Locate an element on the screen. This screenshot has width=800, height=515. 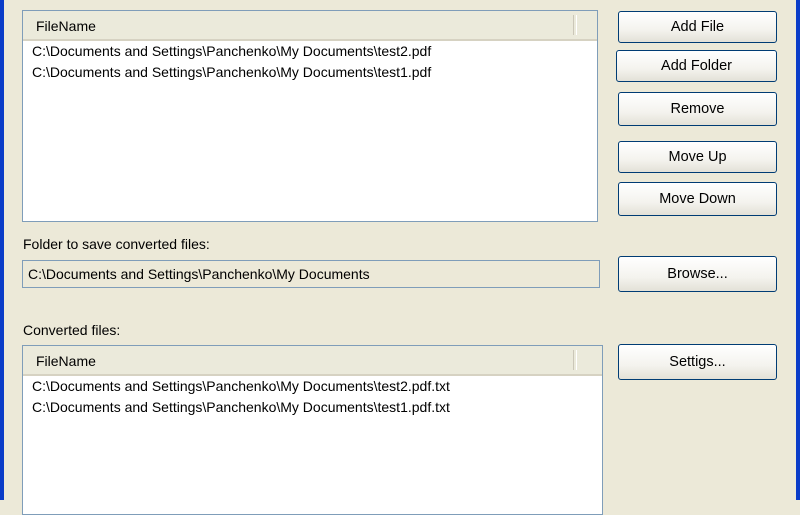
move-down-button: Move Down is located at coordinates (697, 199).